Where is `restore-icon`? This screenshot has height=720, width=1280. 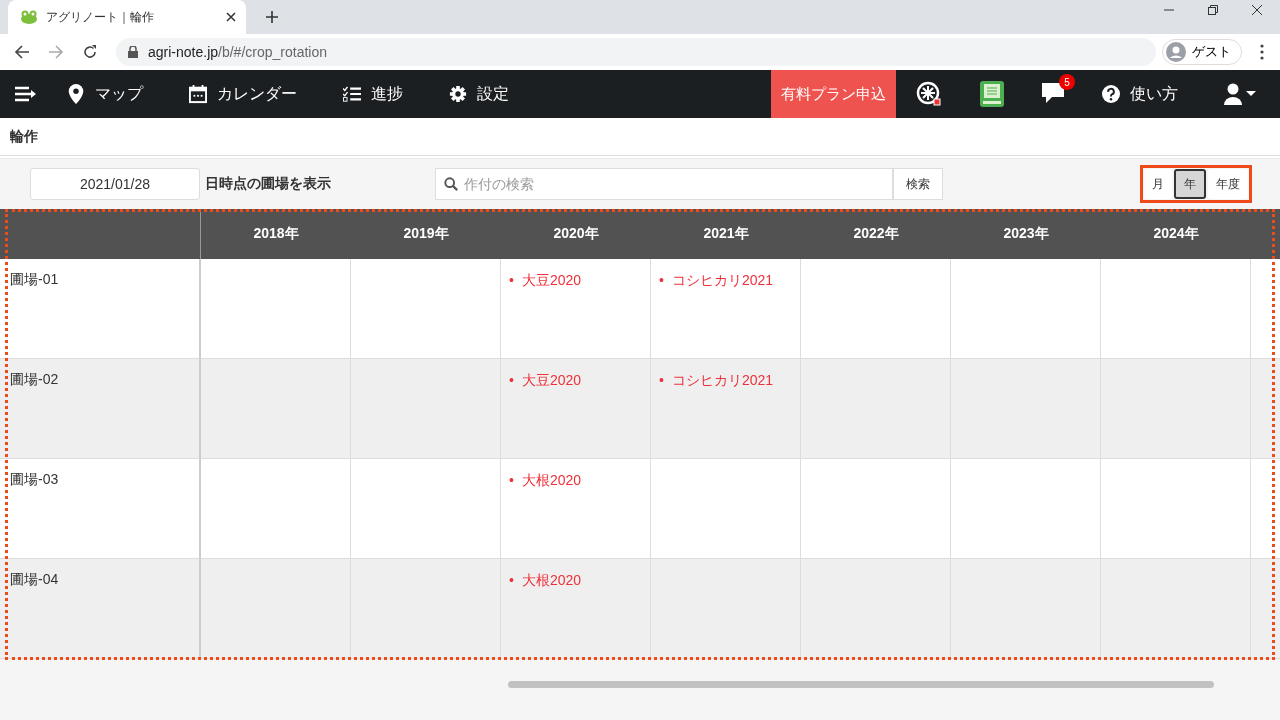
restore-icon is located at coordinates (1213, 10).